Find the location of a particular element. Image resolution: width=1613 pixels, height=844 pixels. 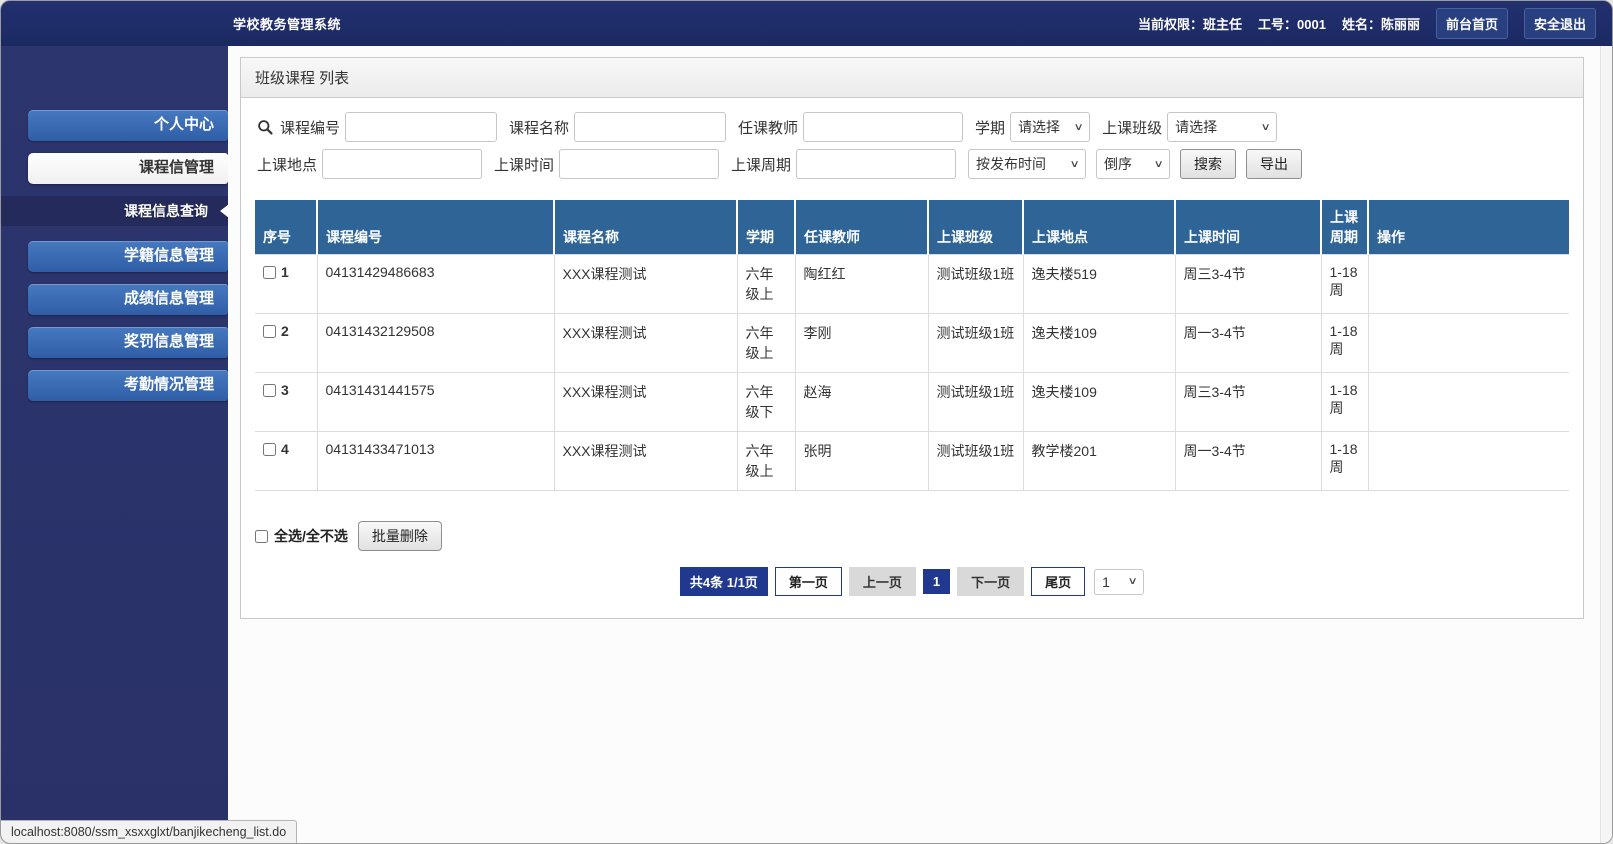

sidebar-item-attendance-management: 考勤情况管理 is located at coordinates (128, 385).